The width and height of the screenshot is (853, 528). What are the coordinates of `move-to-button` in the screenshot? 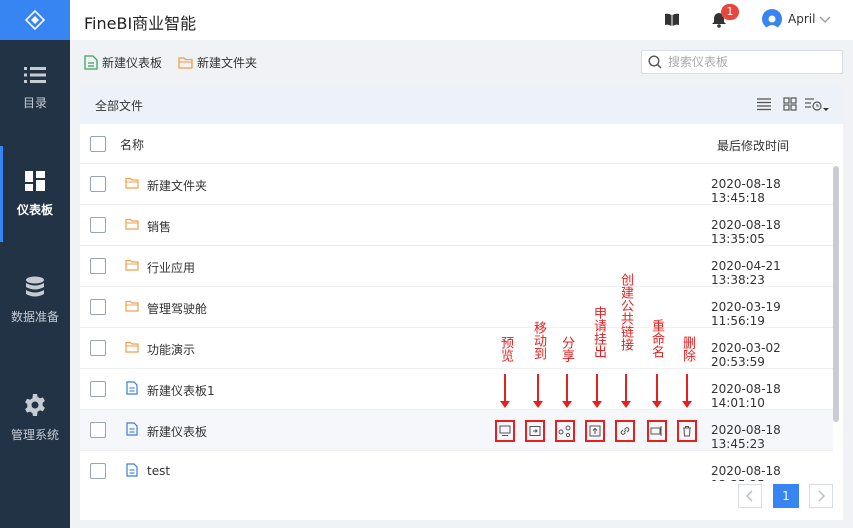 It's located at (535, 431).